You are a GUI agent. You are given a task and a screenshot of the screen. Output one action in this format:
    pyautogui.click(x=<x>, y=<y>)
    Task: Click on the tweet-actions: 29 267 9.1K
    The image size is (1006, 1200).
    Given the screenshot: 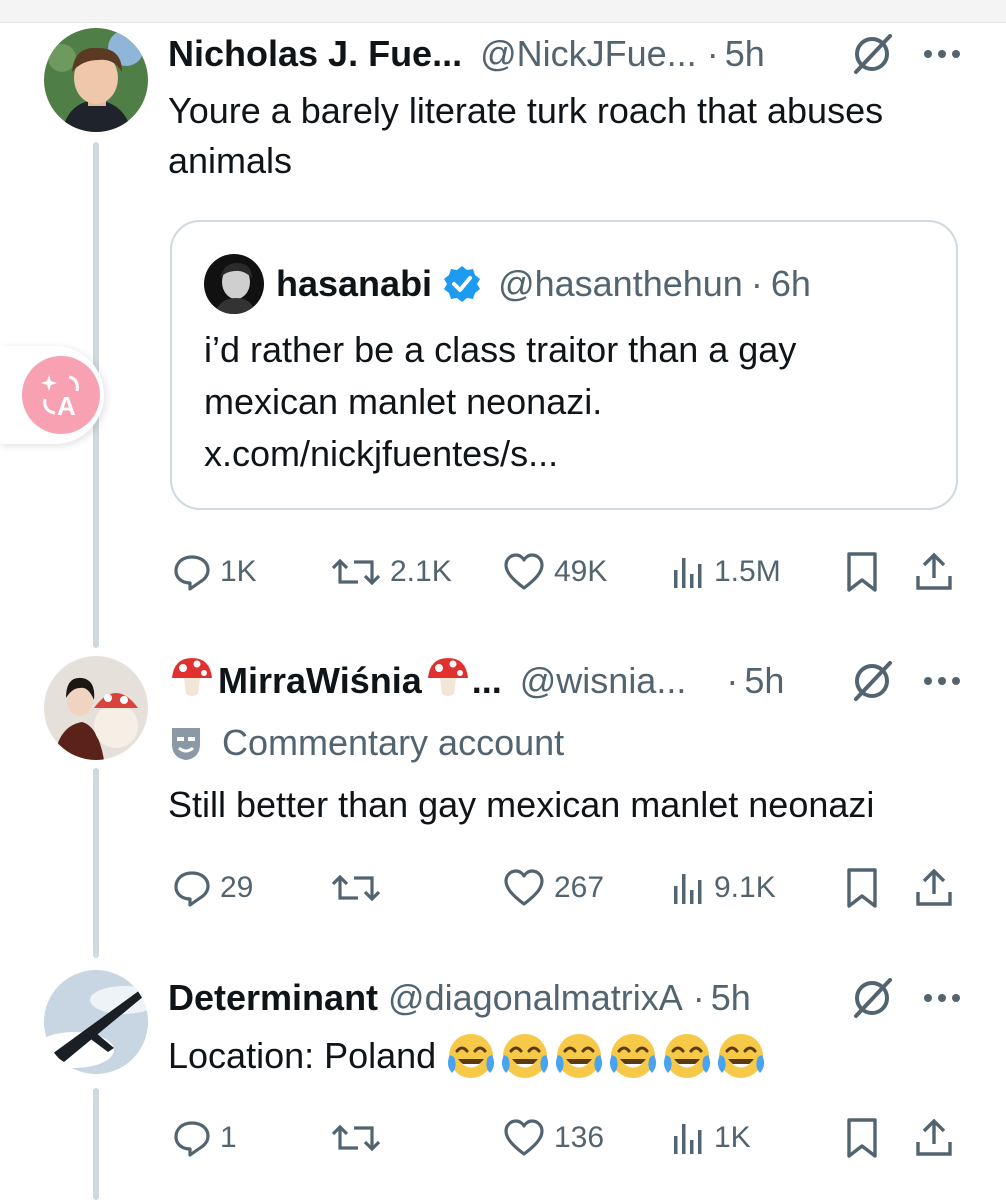 What is the action you would take?
    pyautogui.click(x=568, y=888)
    